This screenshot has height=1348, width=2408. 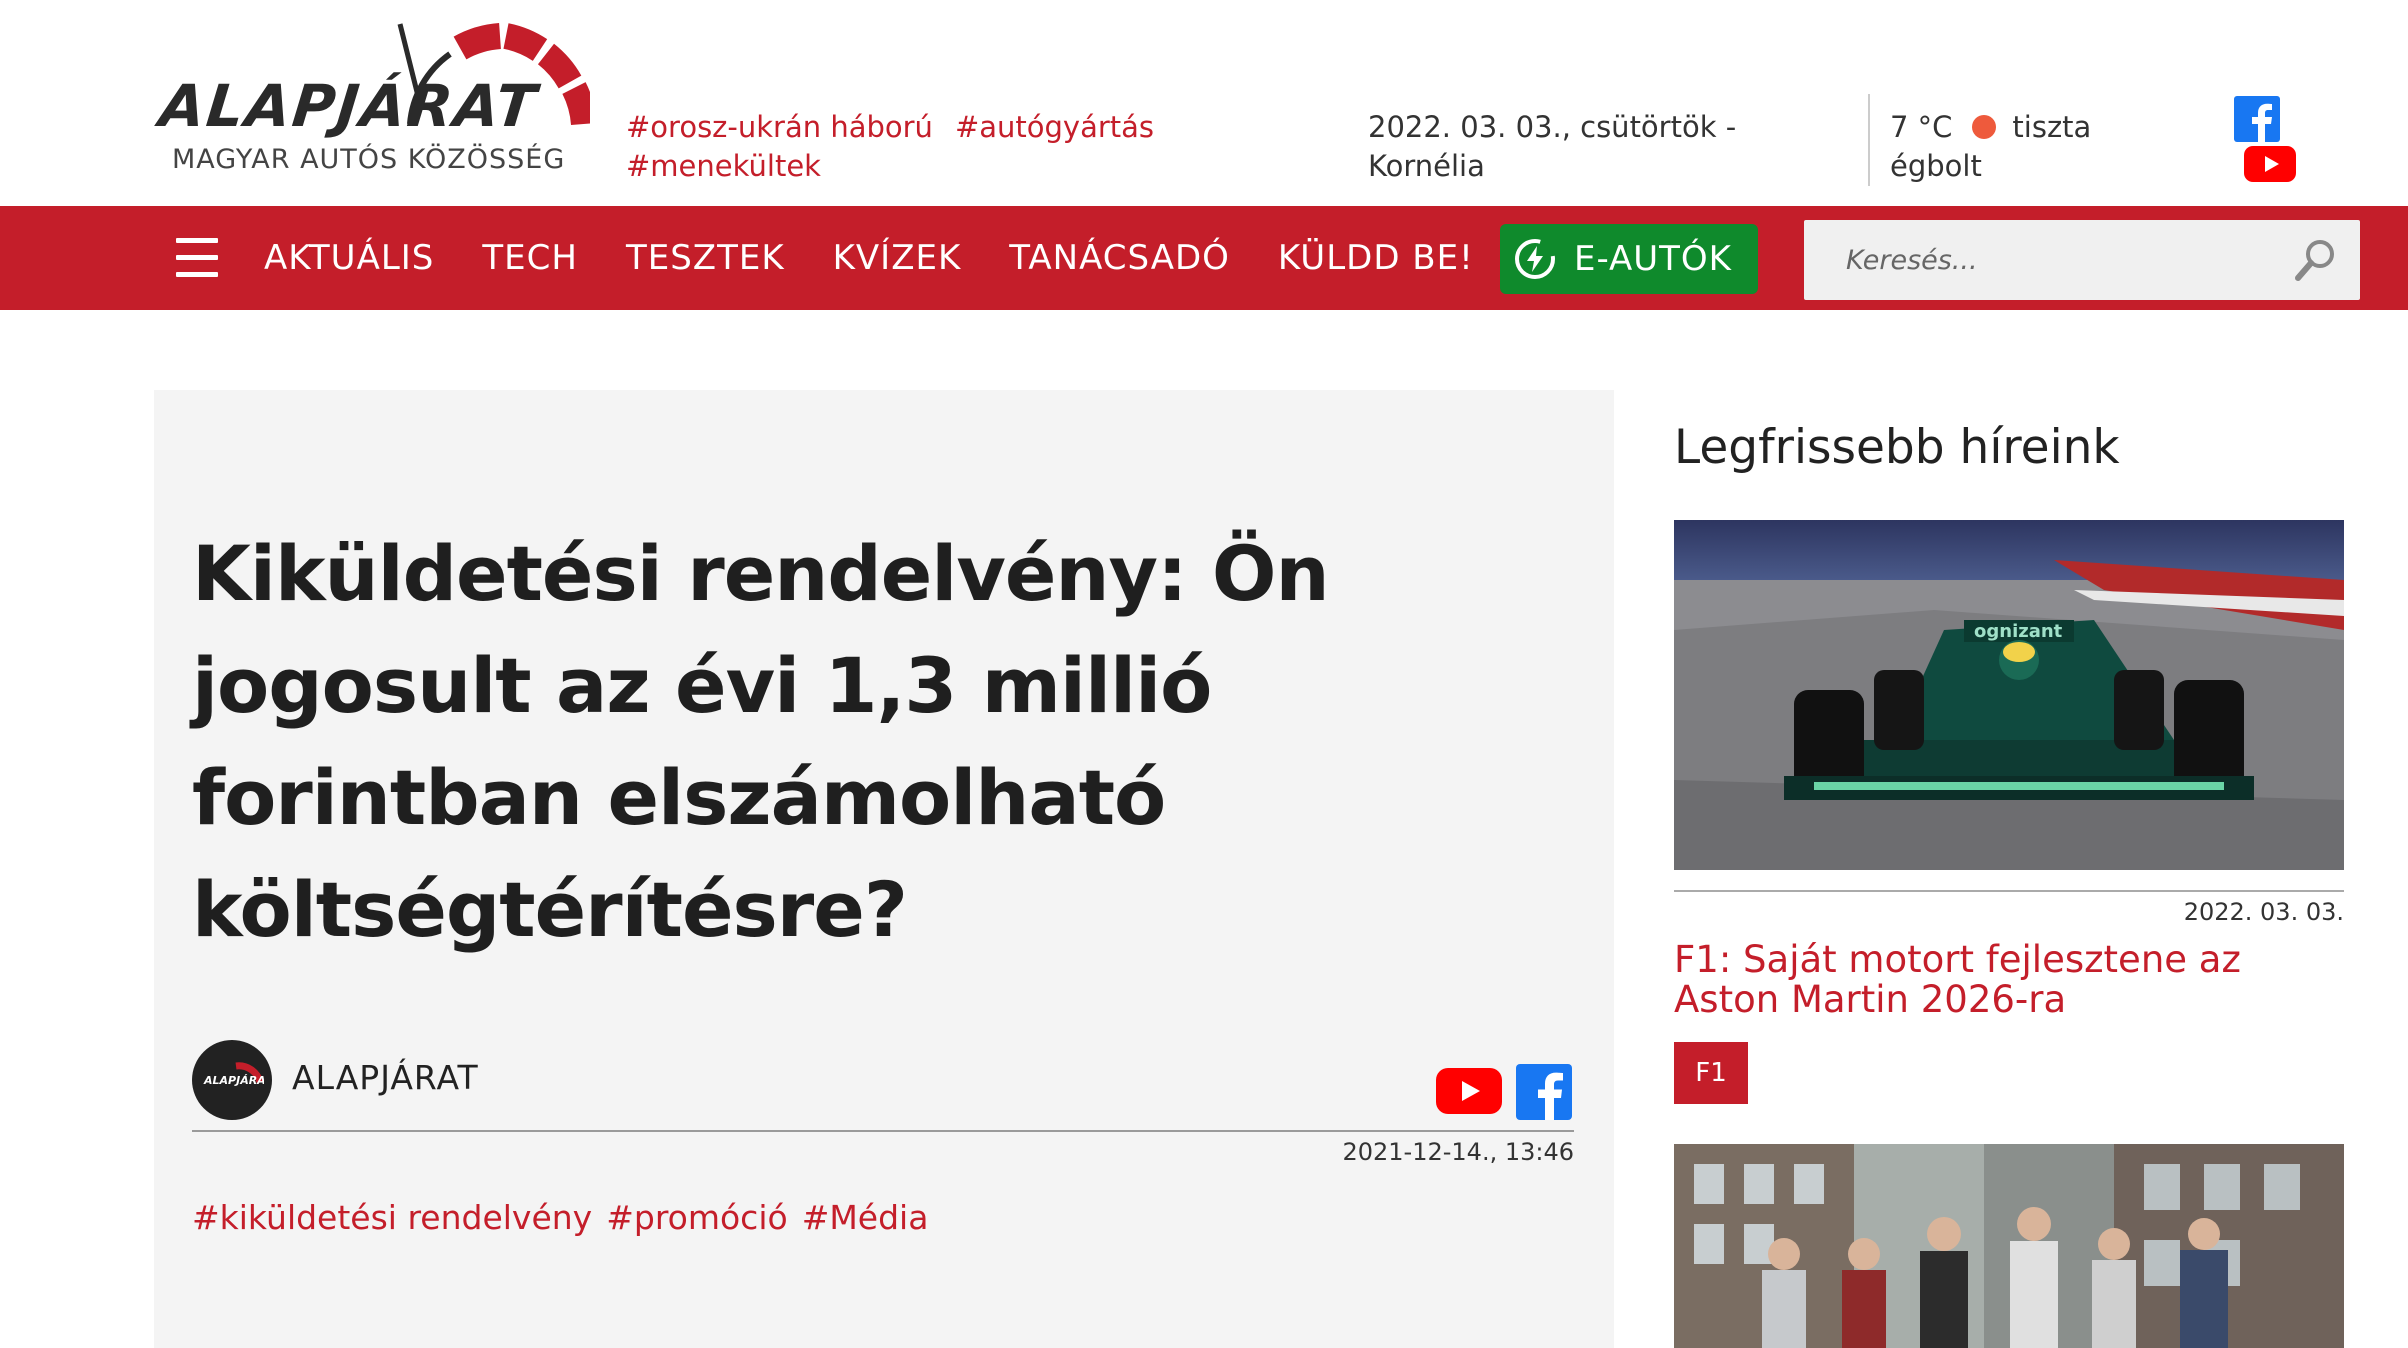 I want to click on author-name: ALAPJÁRAT, so click(x=385, y=1077).